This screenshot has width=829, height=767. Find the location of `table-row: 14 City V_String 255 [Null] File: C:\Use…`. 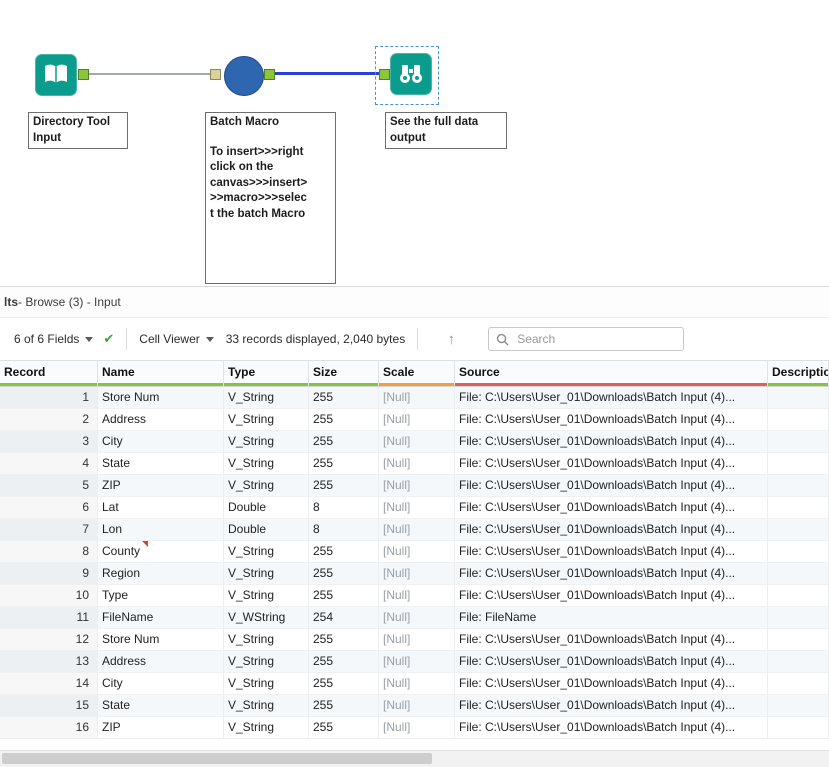

table-row: 14 City V_String 255 [Null] File: C:\Use… is located at coordinates (414, 684).